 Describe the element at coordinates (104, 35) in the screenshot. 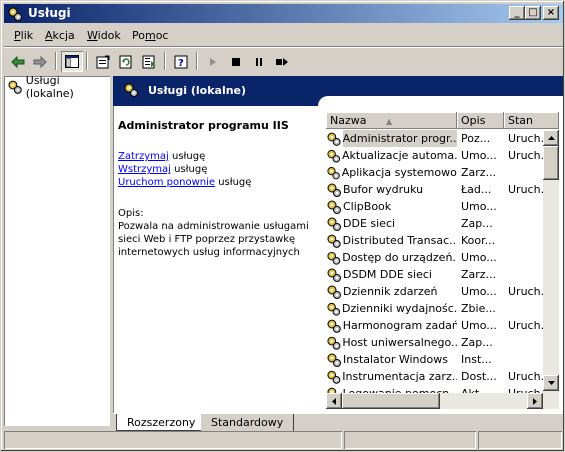

I see `menu-widok: Widok` at that location.